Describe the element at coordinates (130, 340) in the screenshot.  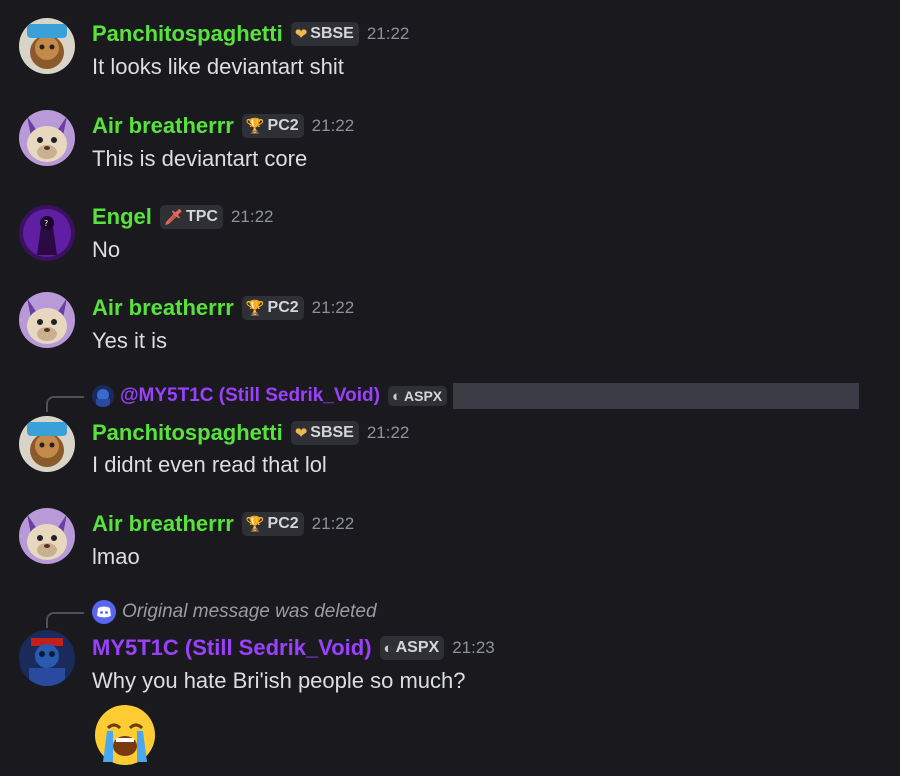
I see `message-text: Yes it is` at that location.